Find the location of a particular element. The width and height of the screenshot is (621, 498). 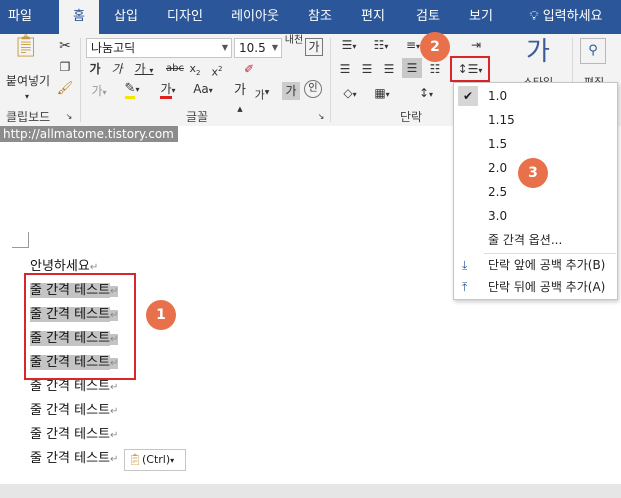

space-after-icon: ⤒ is located at coordinates (465, 287).